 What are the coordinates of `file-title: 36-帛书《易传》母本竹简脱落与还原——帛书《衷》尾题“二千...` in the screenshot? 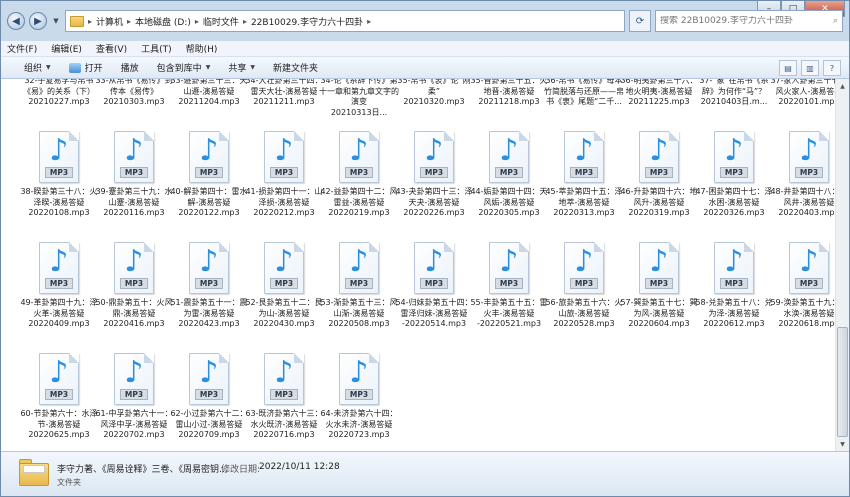 It's located at (584, 92).